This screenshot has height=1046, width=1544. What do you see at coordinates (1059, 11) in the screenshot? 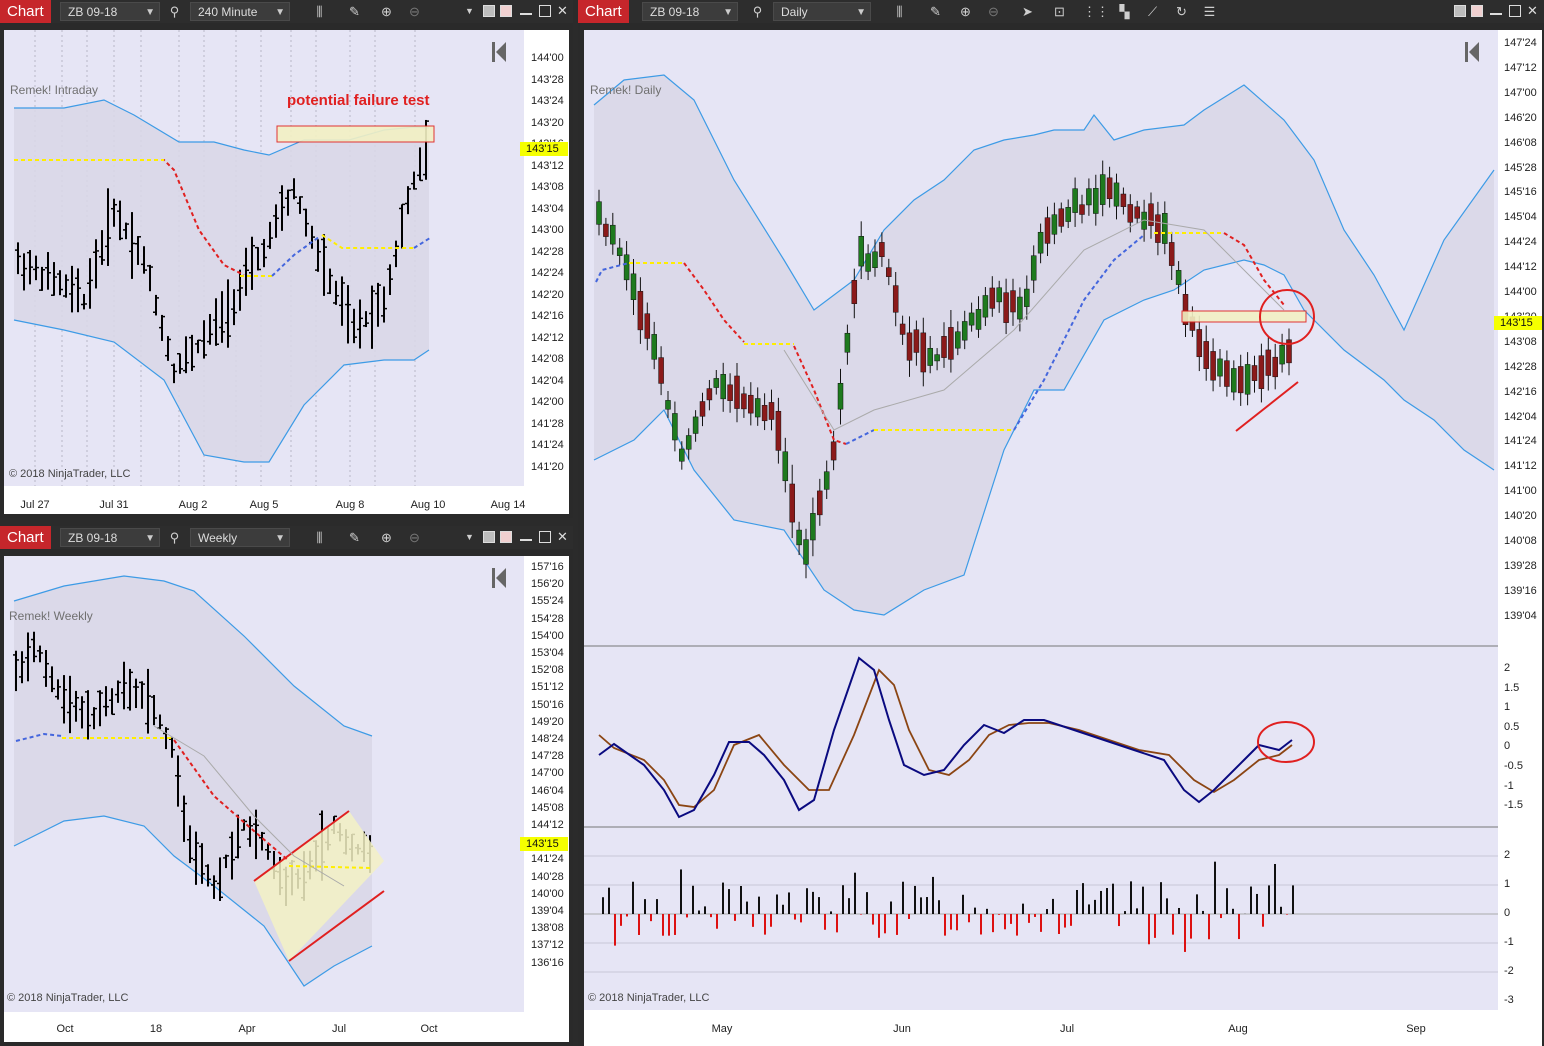
I see `data-box-icon: ⊡` at bounding box center [1059, 11].